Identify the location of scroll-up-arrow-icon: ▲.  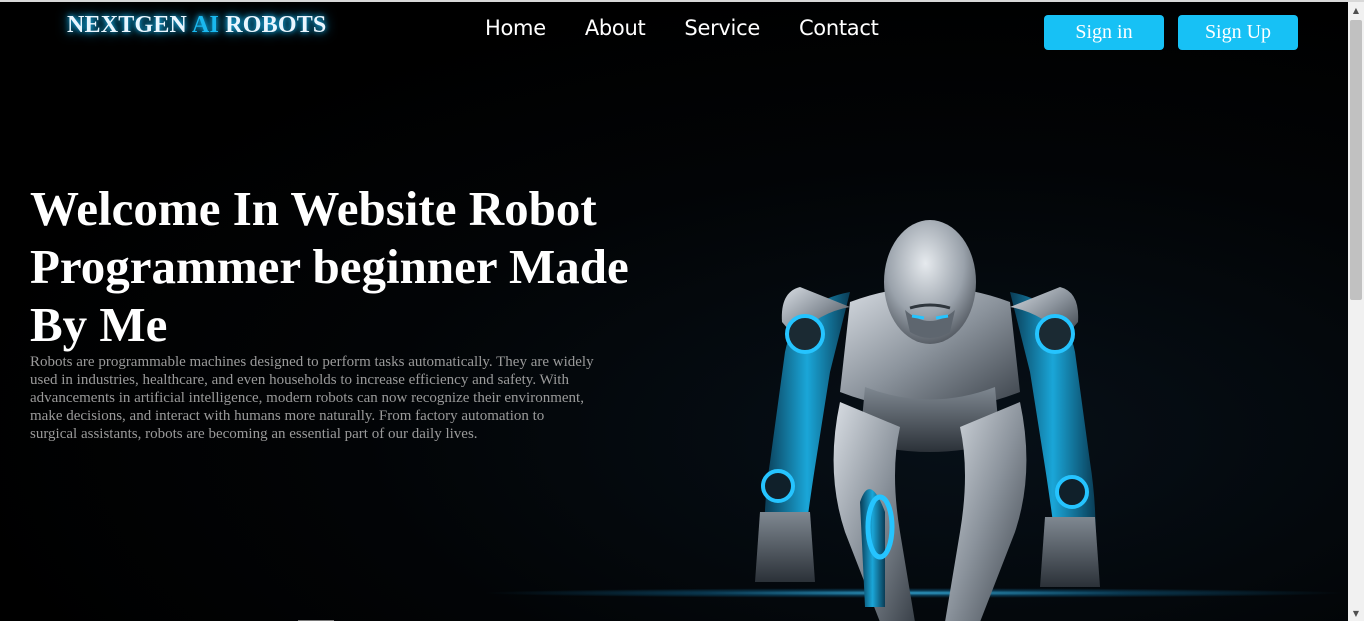
(1356, 10).